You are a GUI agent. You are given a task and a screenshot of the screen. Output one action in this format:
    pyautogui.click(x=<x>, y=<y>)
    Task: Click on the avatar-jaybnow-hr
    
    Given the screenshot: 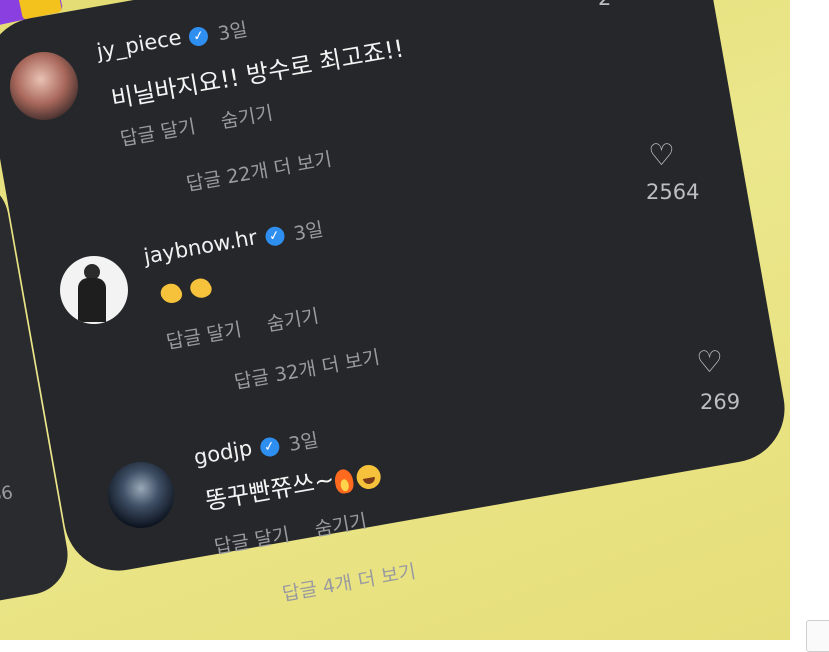 What is the action you would take?
    pyautogui.click(x=94, y=290)
    